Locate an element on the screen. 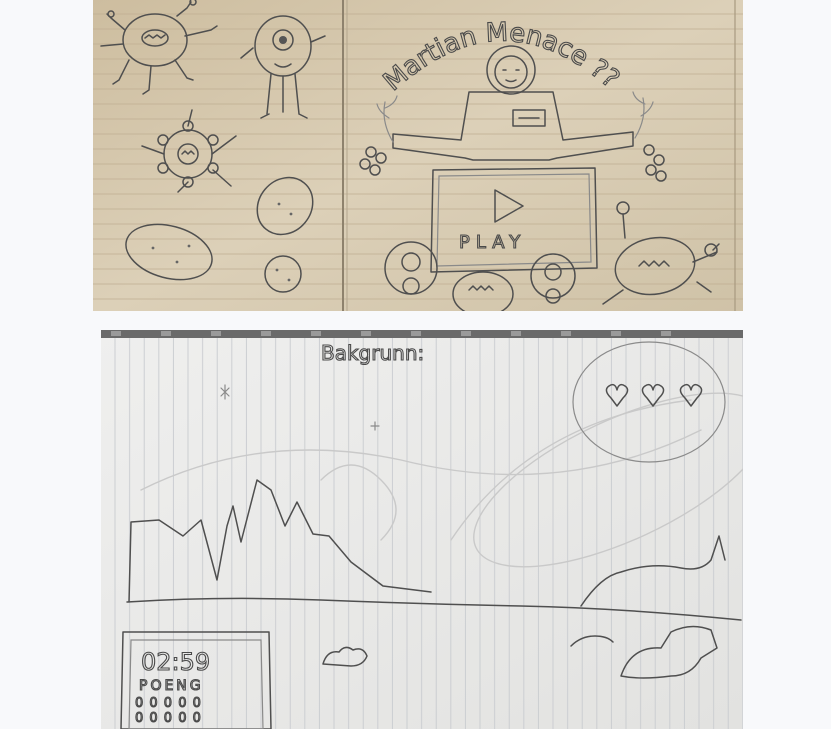 This screenshot has height=729, width=831. background-heading: Bakgrunn: is located at coordinates (372, 353).